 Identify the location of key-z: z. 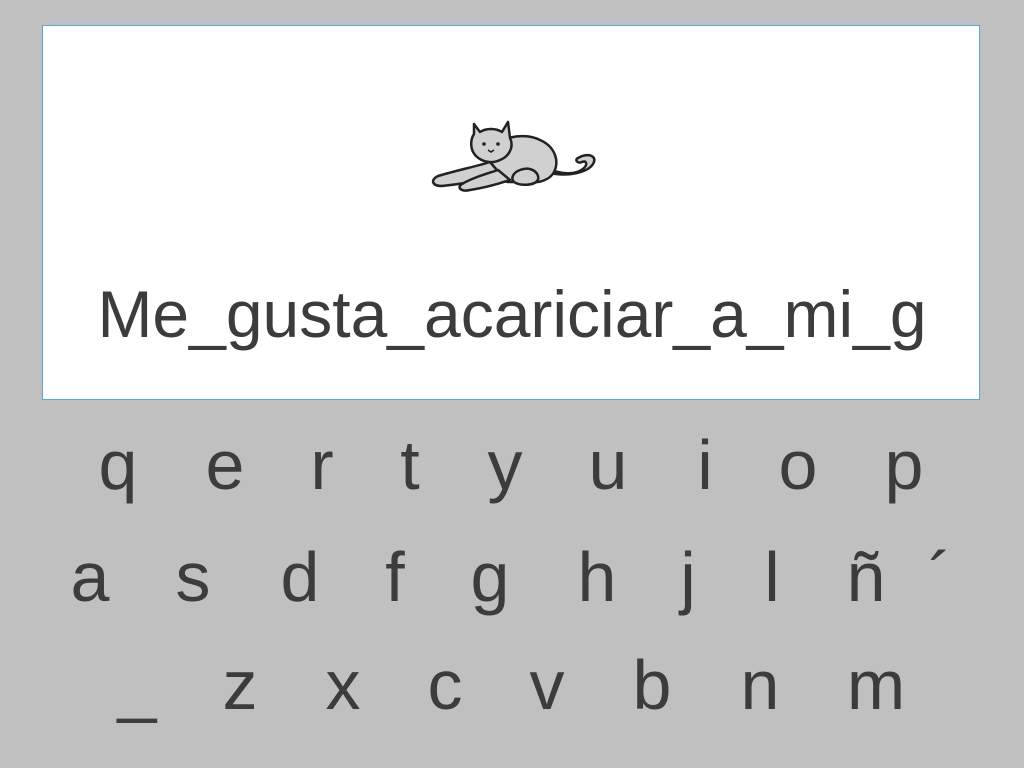
(240, 685).